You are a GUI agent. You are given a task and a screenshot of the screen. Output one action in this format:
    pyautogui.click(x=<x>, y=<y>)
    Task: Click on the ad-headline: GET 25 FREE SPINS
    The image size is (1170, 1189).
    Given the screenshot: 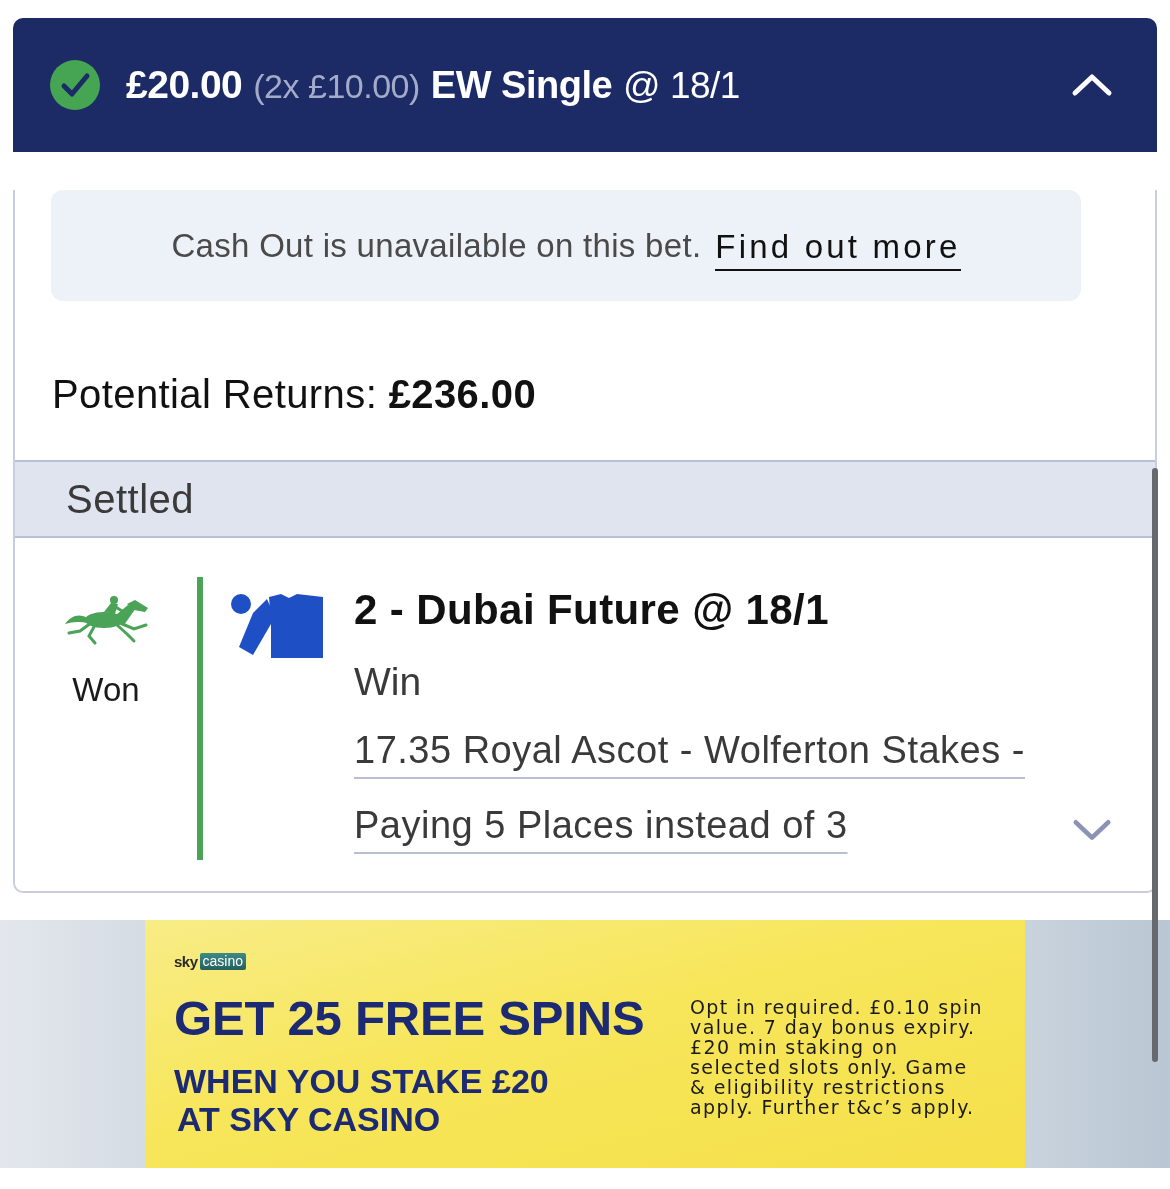 What is the action you would take?
    pyautogui.click(x=409, y=1018)
    